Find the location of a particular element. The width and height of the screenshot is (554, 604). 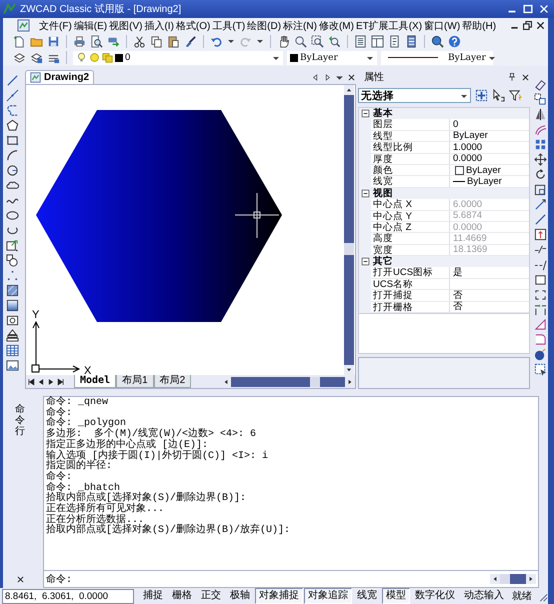

extend-icon is located at coordinates (540, 234).